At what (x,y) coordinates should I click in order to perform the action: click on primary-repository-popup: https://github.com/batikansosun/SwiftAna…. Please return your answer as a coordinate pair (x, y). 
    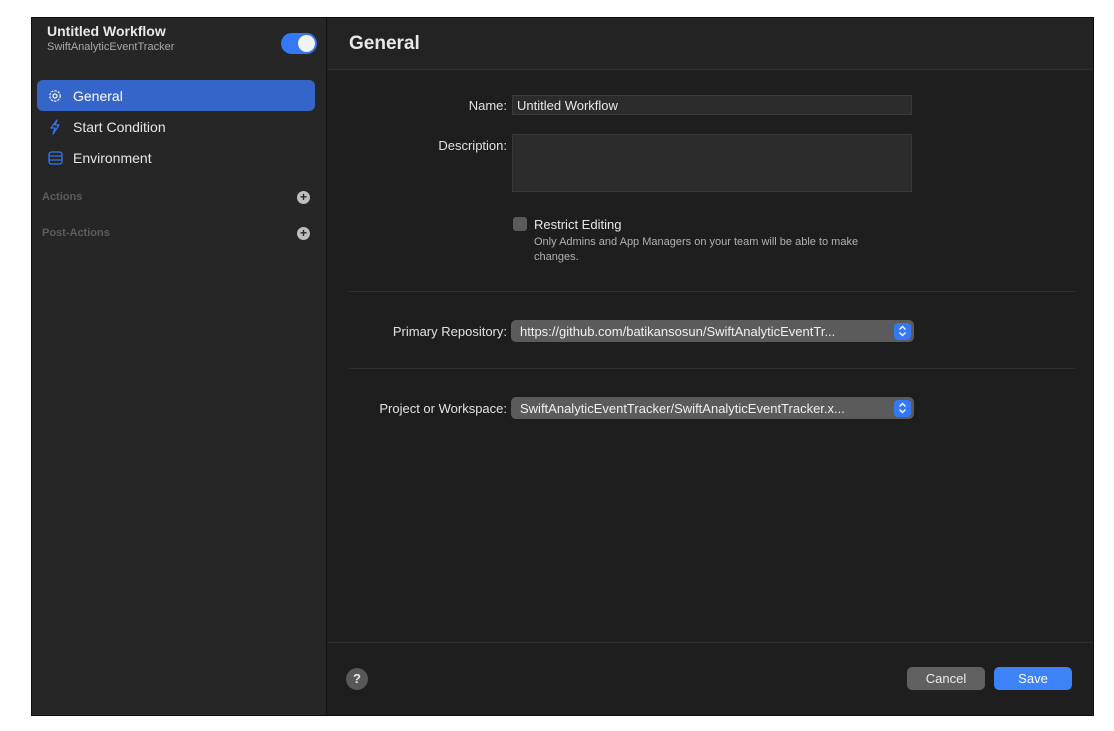
    Looking at the image, I should click on (712, 331).